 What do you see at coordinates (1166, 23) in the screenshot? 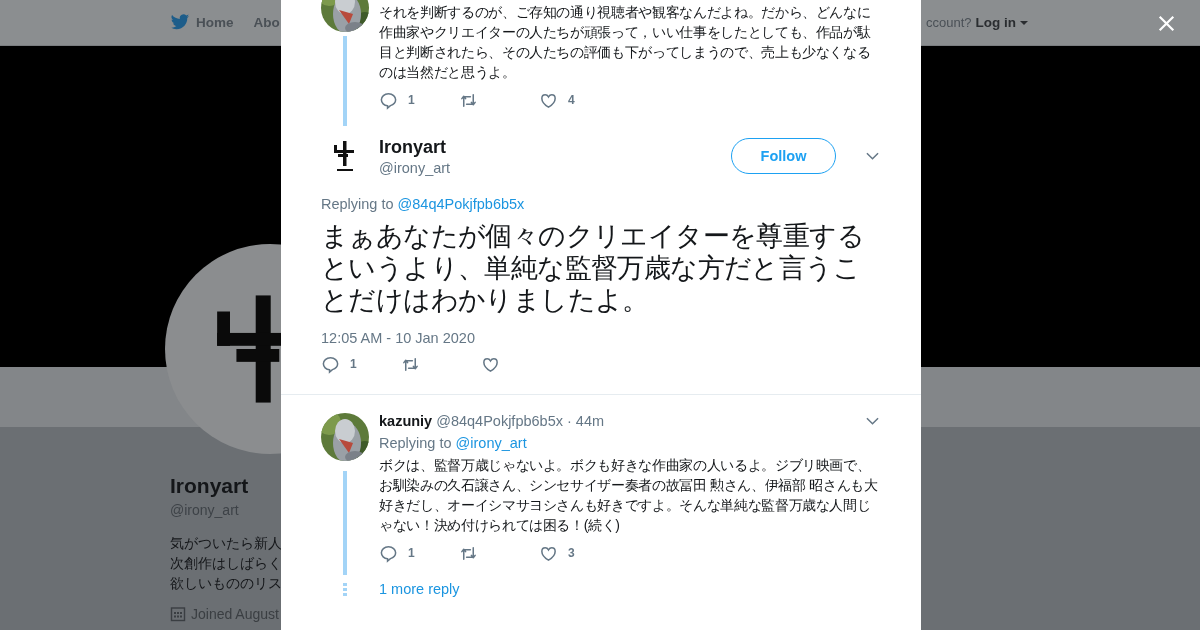
I see `close-icon` at bounding box center [1166, 23].